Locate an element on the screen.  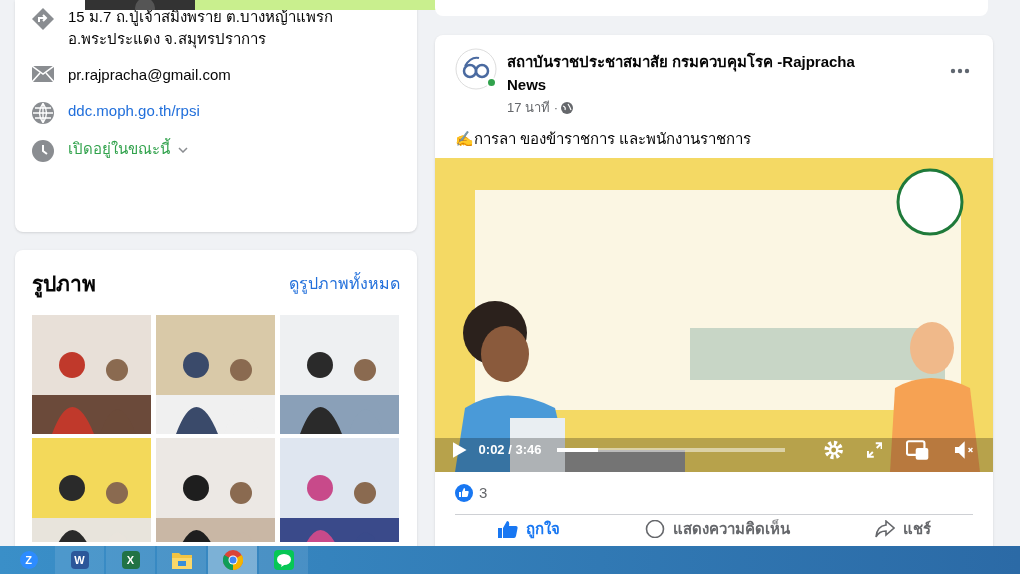
clock-icon is located at coordinates (43, 151).